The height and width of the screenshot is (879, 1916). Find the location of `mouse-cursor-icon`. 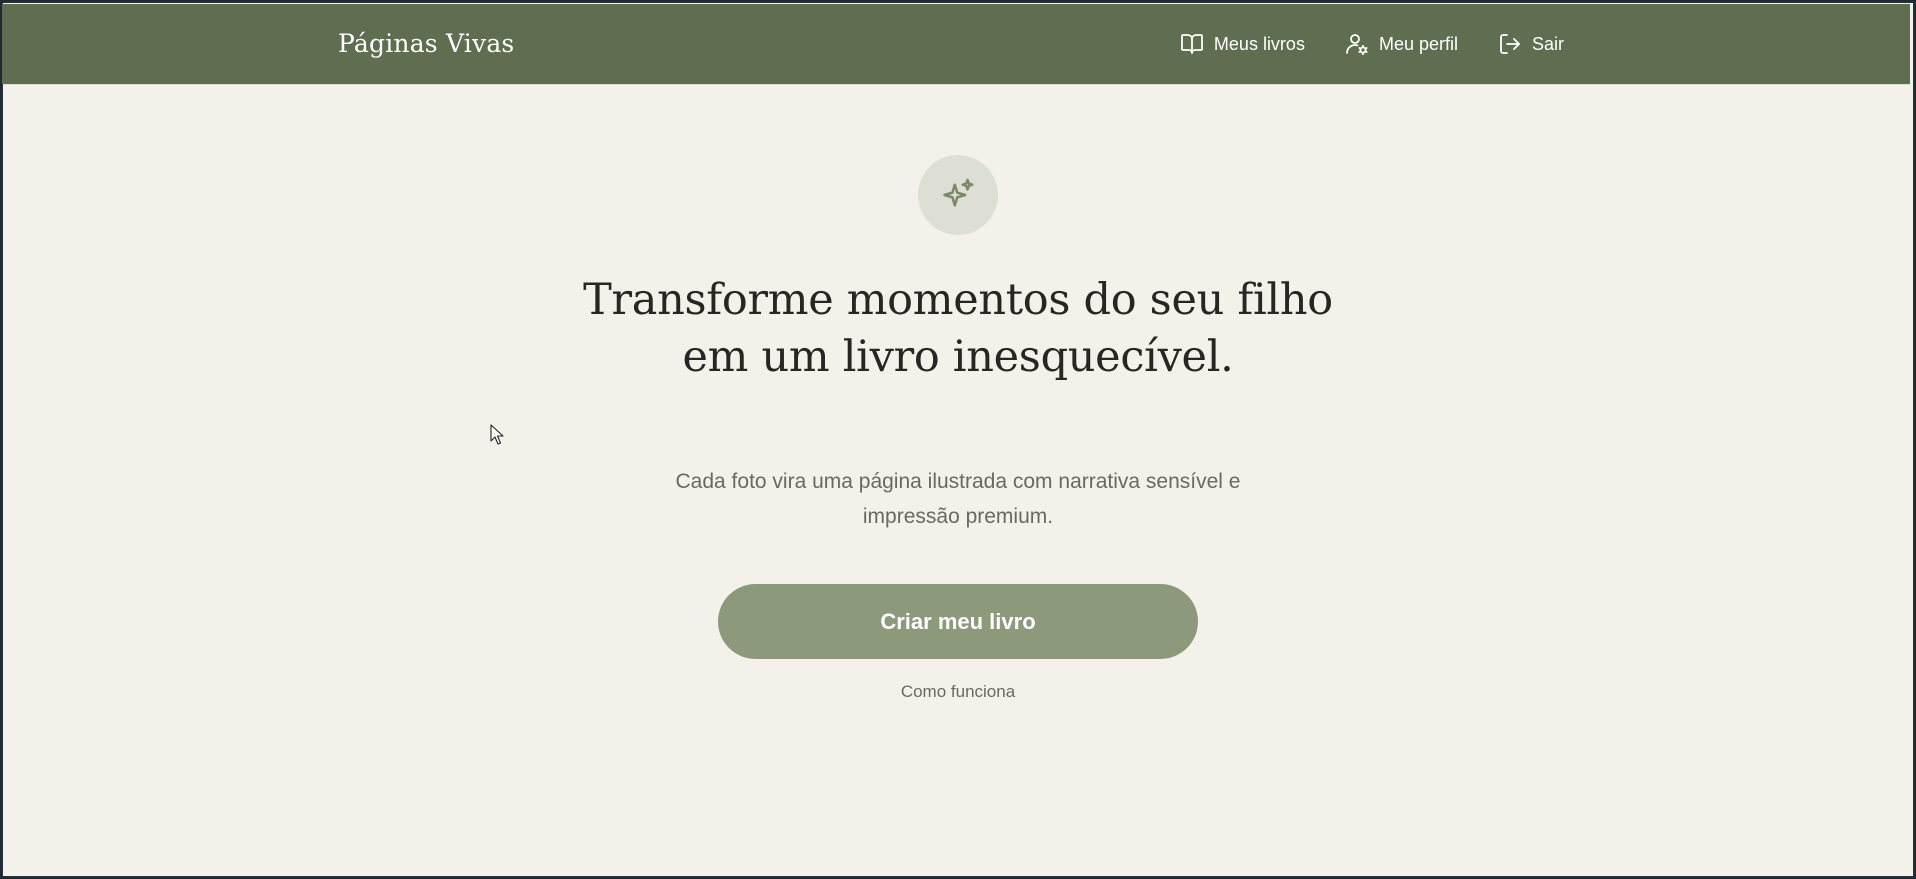

mouse-cursor-icon is located at coordinates (498, 435).